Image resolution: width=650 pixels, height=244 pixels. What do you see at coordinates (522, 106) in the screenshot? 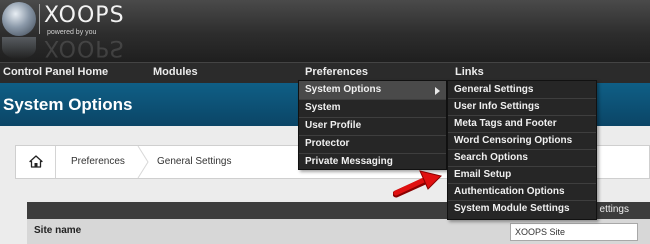
I see `submenu-item-user-info-settings: User Info Settings` at bounding box center [522, 106].